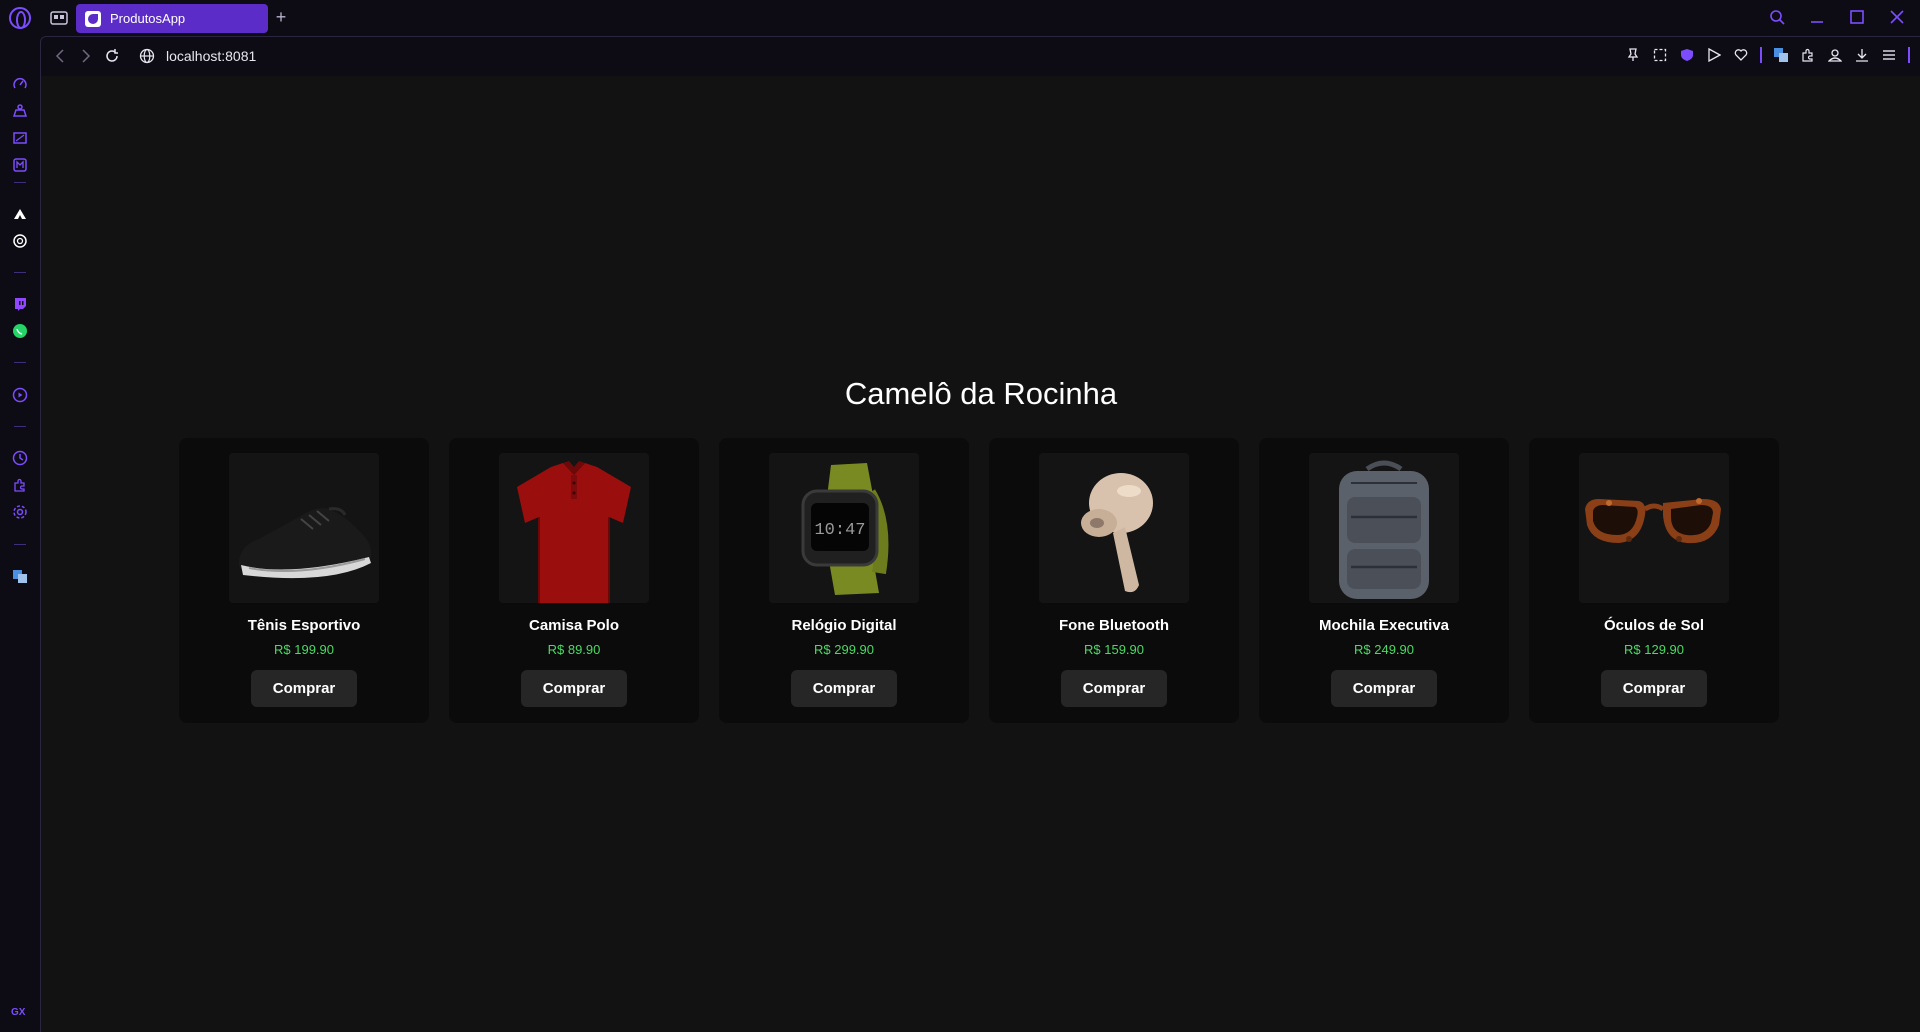 Image resolution: width=1920 pixels, height=1032 pixels. Describe the element at coordinates (59, 18) in the screenshot. I see `tab-island-icon` at that location.